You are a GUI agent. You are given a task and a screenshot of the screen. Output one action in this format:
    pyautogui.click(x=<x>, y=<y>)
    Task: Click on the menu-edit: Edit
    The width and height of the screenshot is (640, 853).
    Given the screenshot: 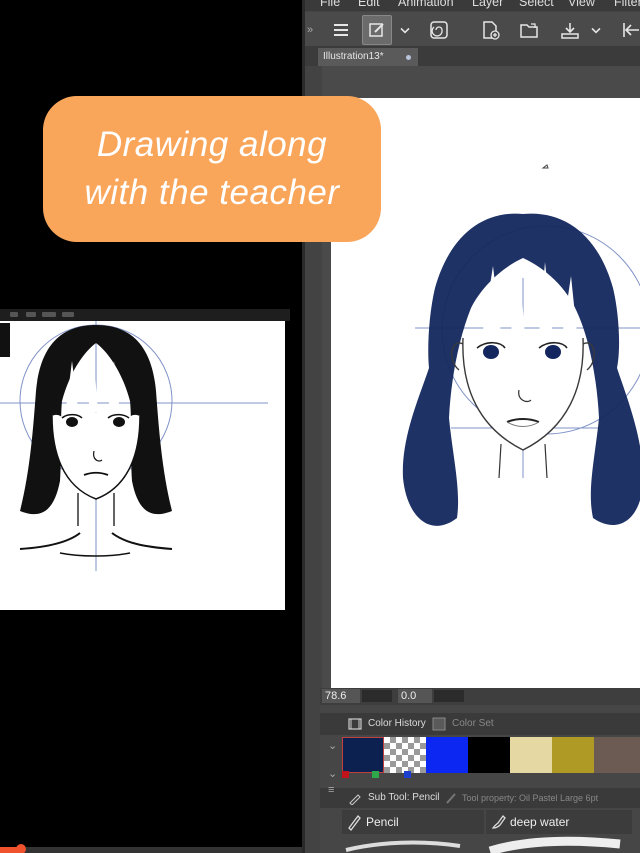 What is the action you would take?
    pyautogui.click(x=369, y=4)
    